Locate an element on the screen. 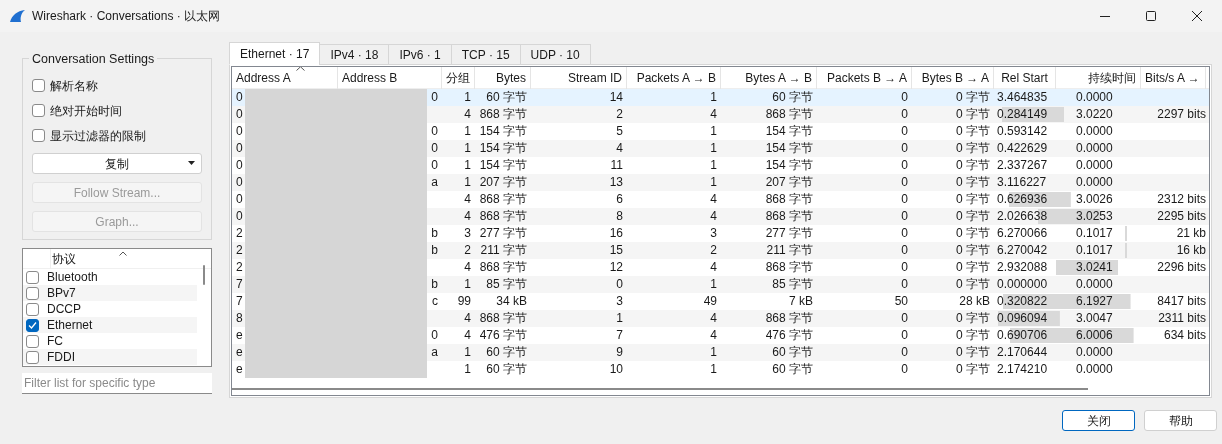 The width and height of the screenshot is (1222, 444). column-header: 协议 is located at coordinates (124, 259).